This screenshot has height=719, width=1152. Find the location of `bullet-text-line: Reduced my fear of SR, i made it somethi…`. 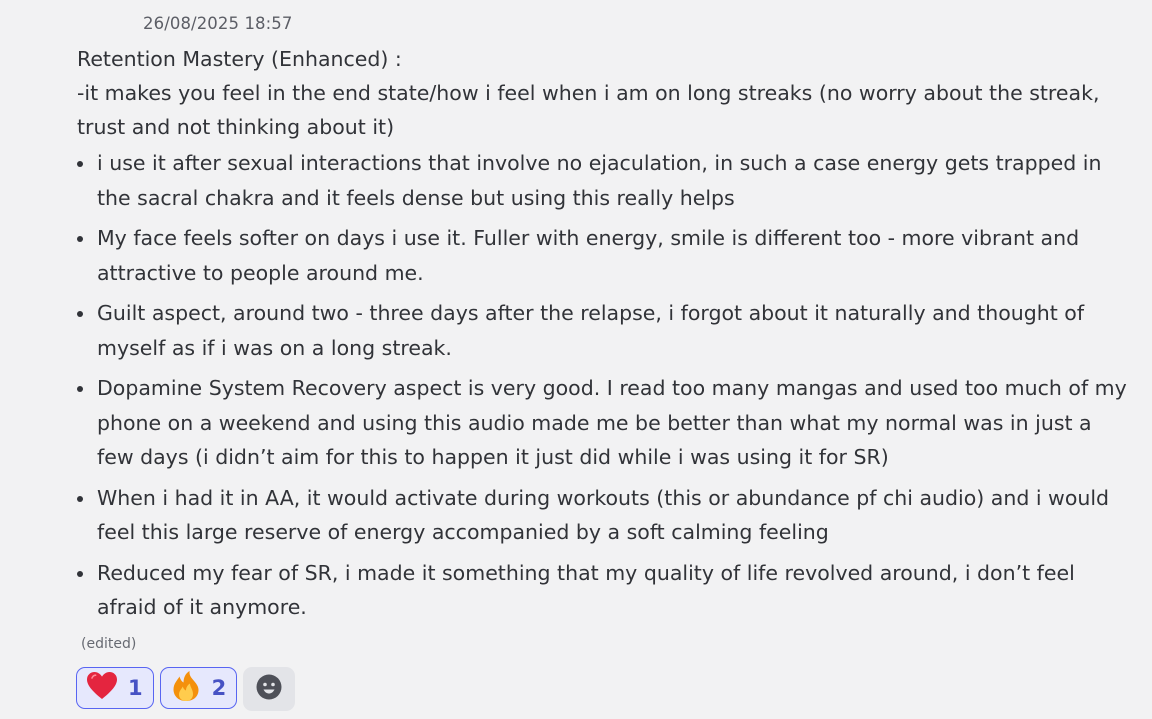

bullet-text-line: Reduced my fear of SR, i made it somethi… is located at coordinates (586, 572).